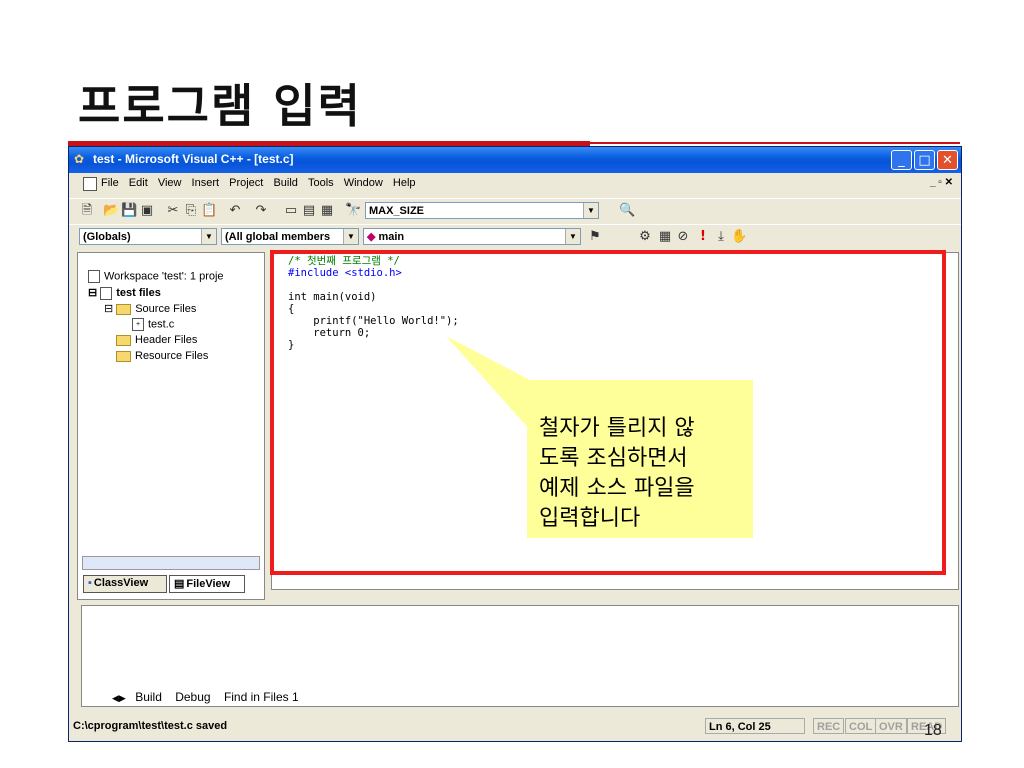 This screenshot has height=768, width=1024. What do you see at coordinates (472, 236) in the screenshot?
I see `function-combo: ◆ main ▼` at bounding box center [472, 236].